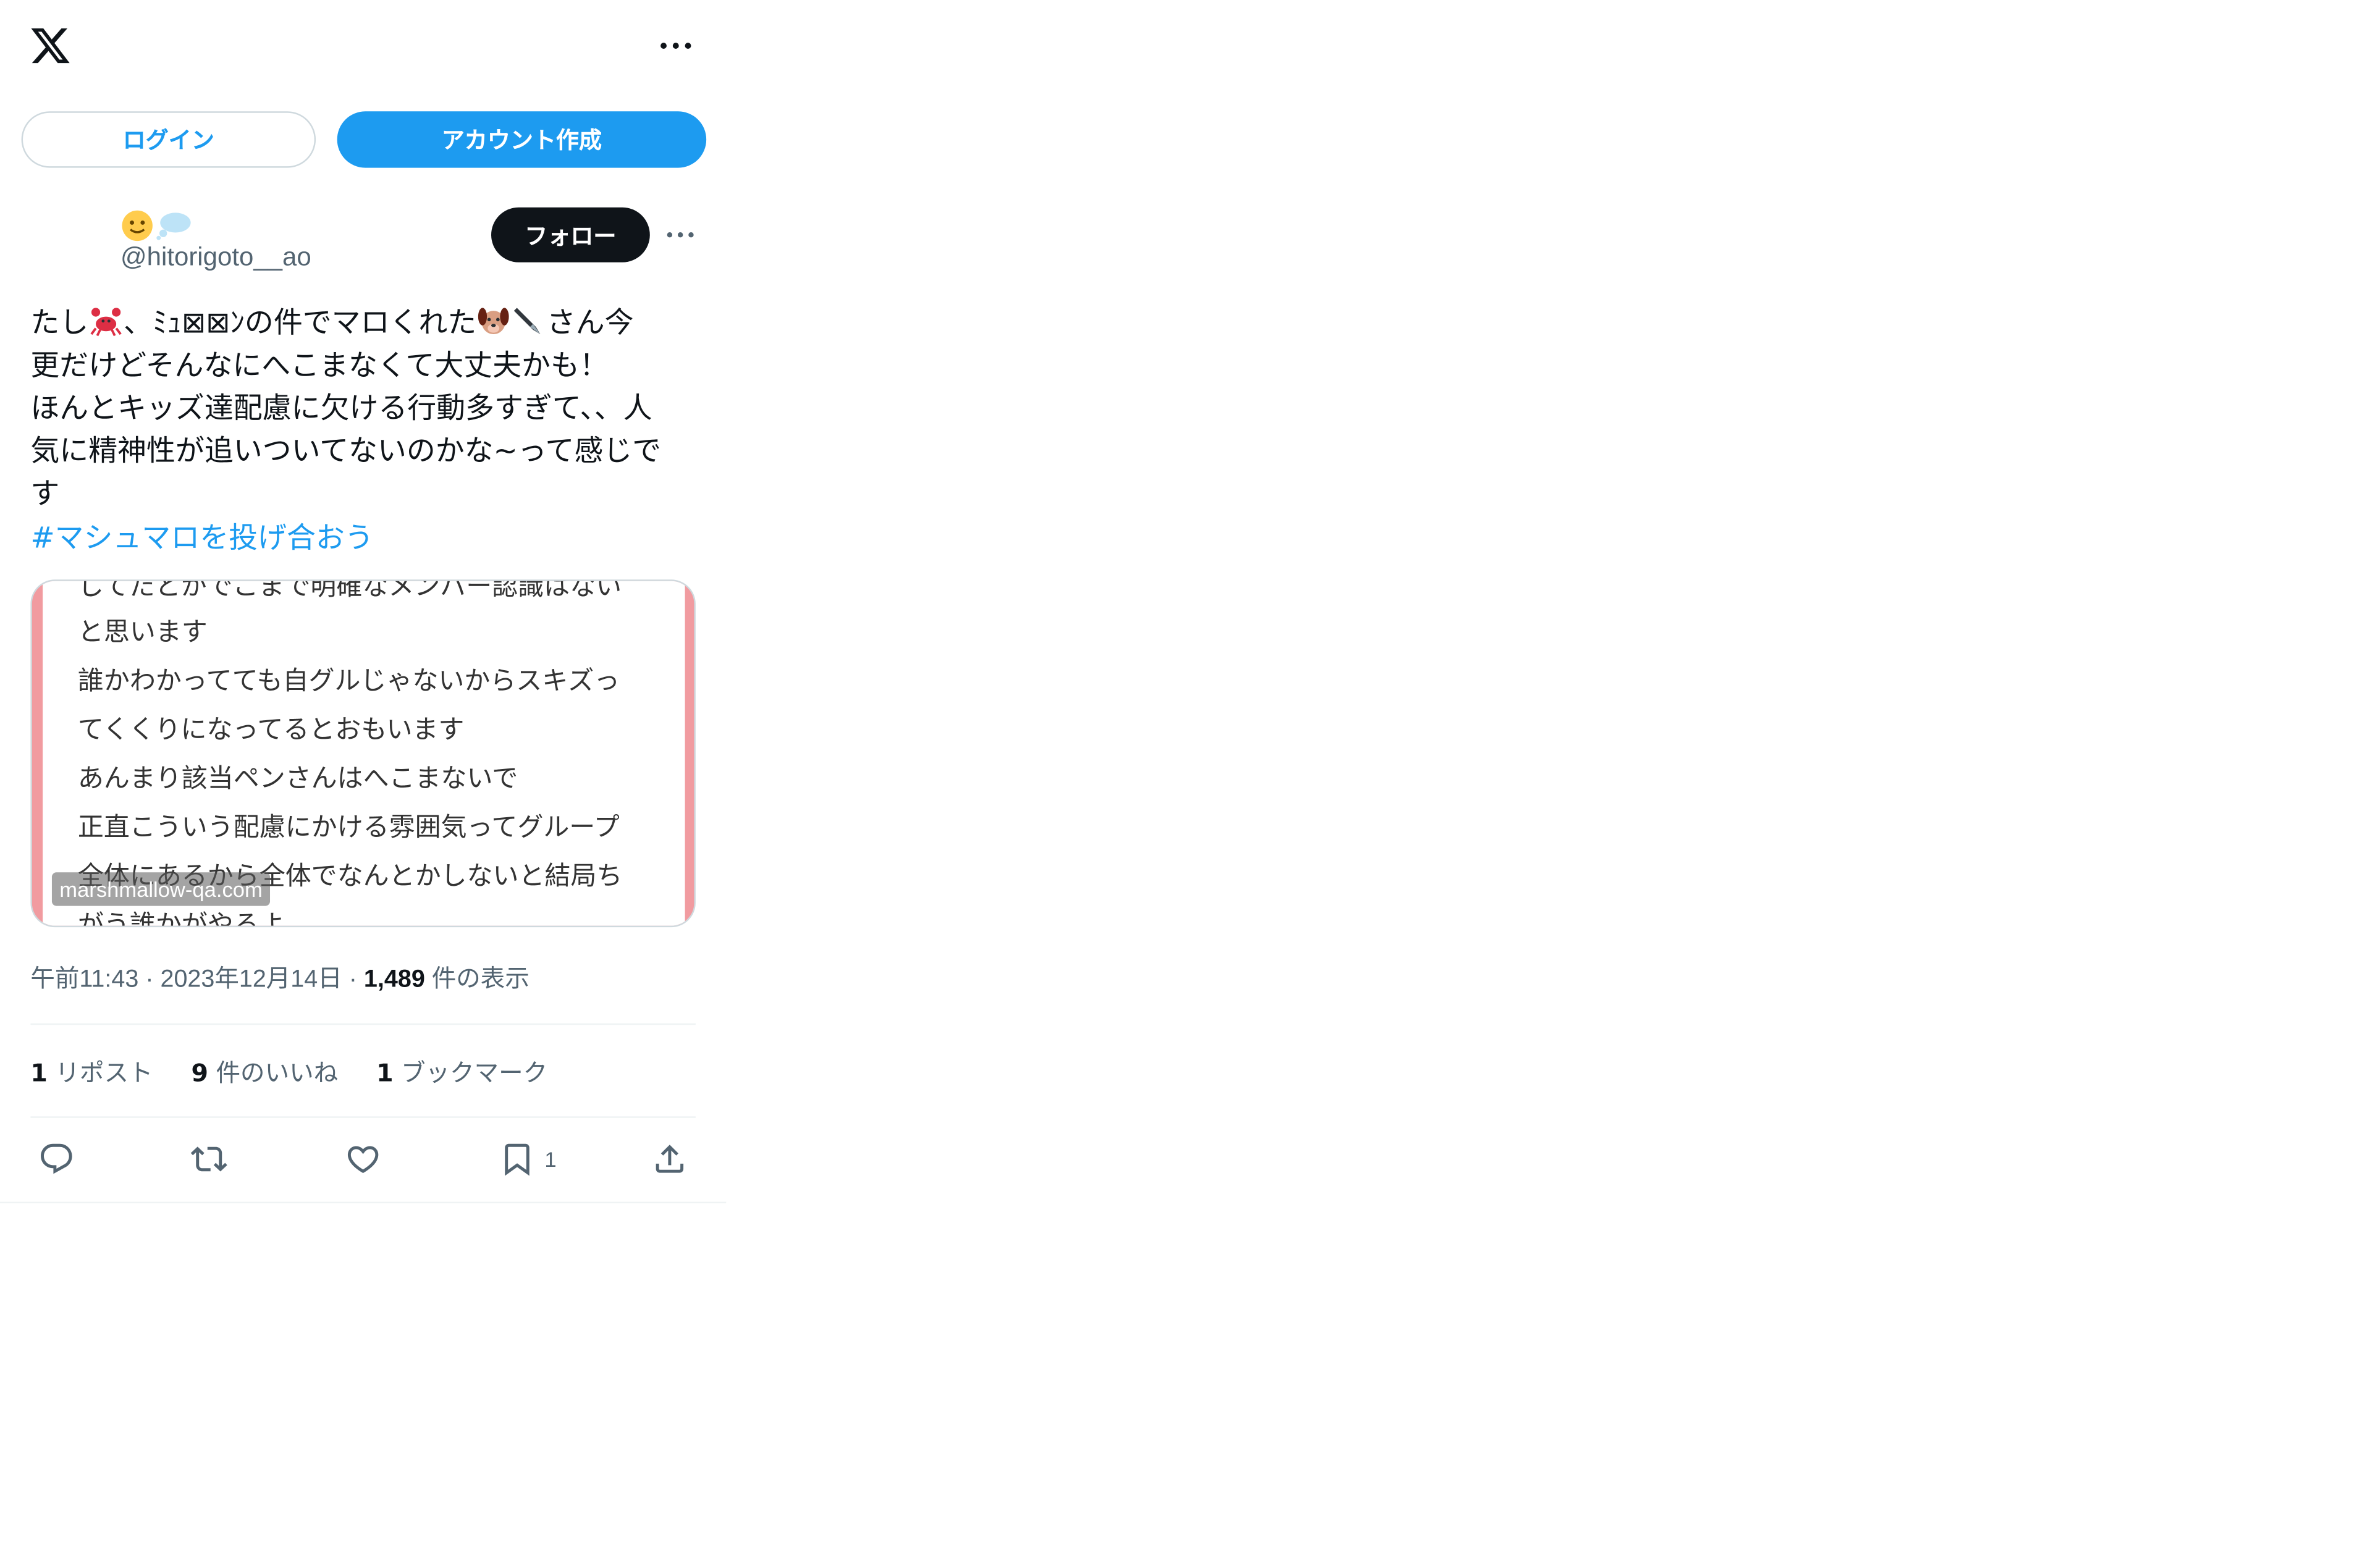 This screenshot has height=1564, width=2380. Describe the element at coordinates (277, 1073) in the screenshot. I see `likes-label: 件のいいね` at that location.